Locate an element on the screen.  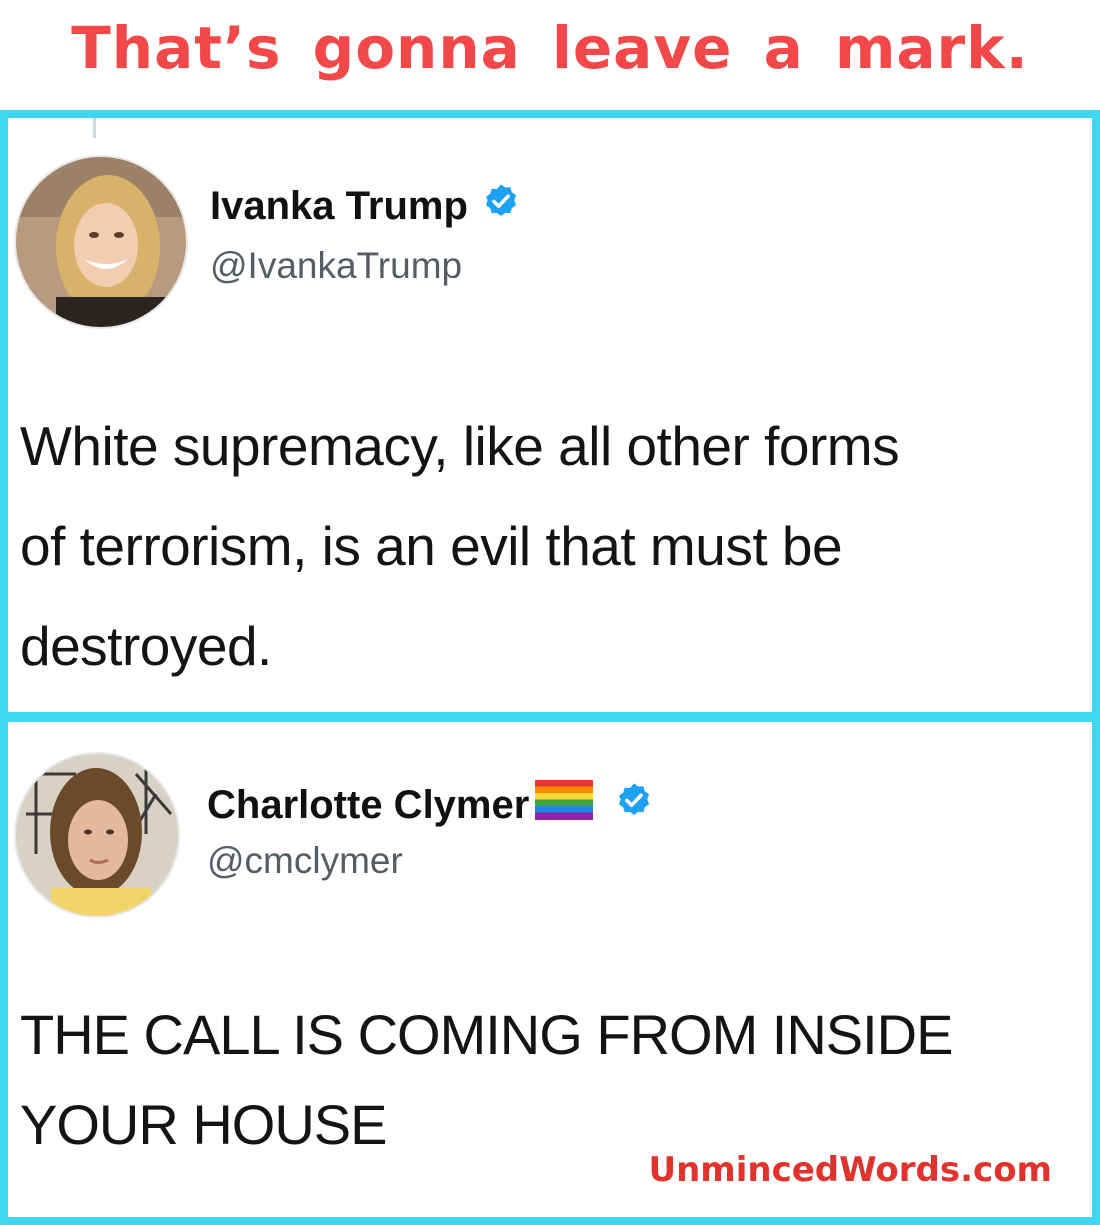
tweet-1-handle: @IvankaTrump is located at coordinates (336, 266).